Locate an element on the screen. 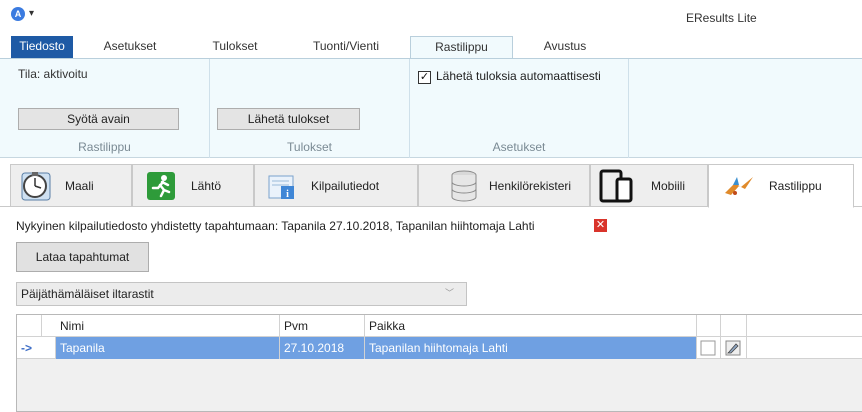 Image resolution: width=862 pixels, height=412 pixels. row-indicator: -> is located at coordinates (36, 348).